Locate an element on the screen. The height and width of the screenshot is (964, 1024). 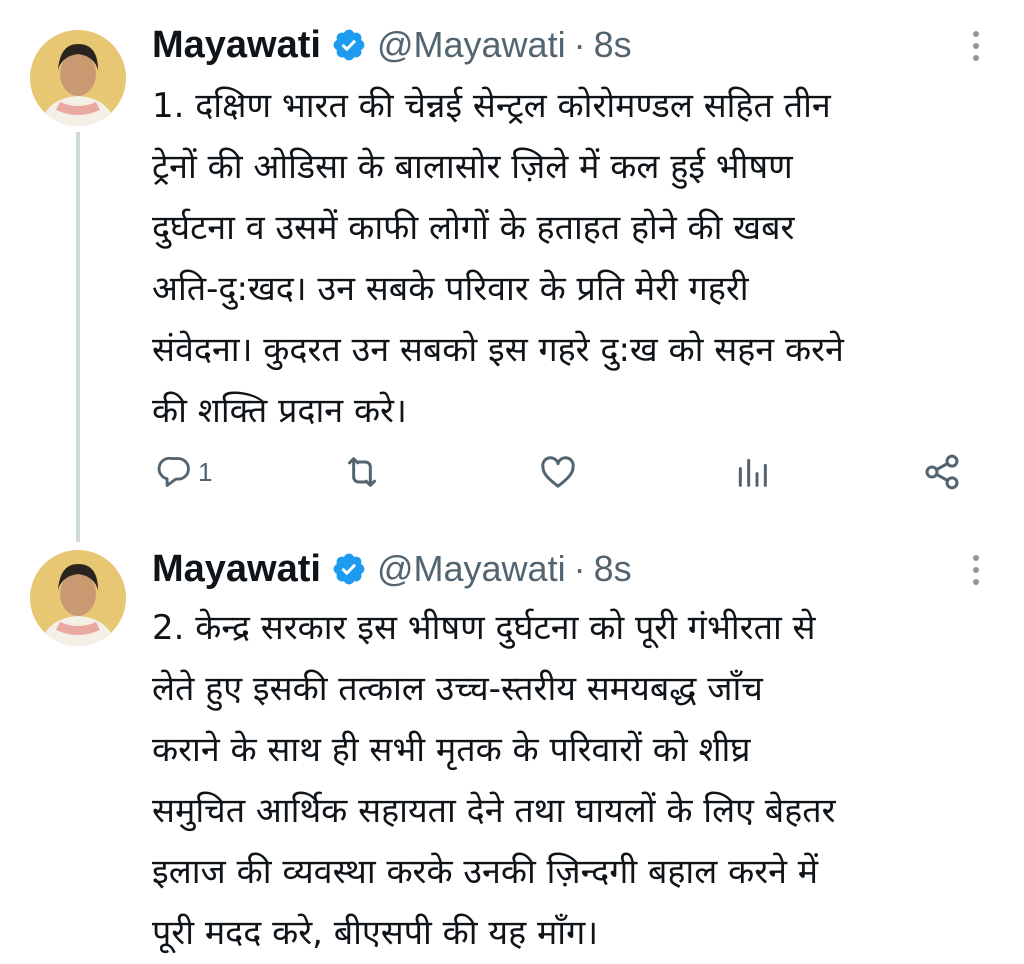
retweet-button is located at coordinates (362, 472).